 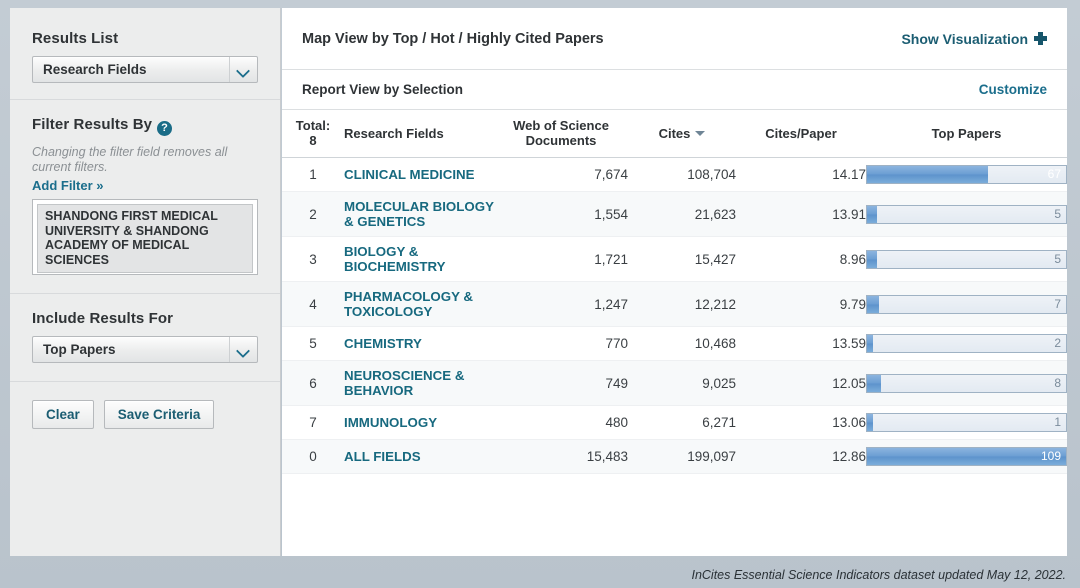 What do you see at coordinates (561, 125) in the screenshot?
I see `wos-line-1: Web of Science` at bounding box center [561, 125].